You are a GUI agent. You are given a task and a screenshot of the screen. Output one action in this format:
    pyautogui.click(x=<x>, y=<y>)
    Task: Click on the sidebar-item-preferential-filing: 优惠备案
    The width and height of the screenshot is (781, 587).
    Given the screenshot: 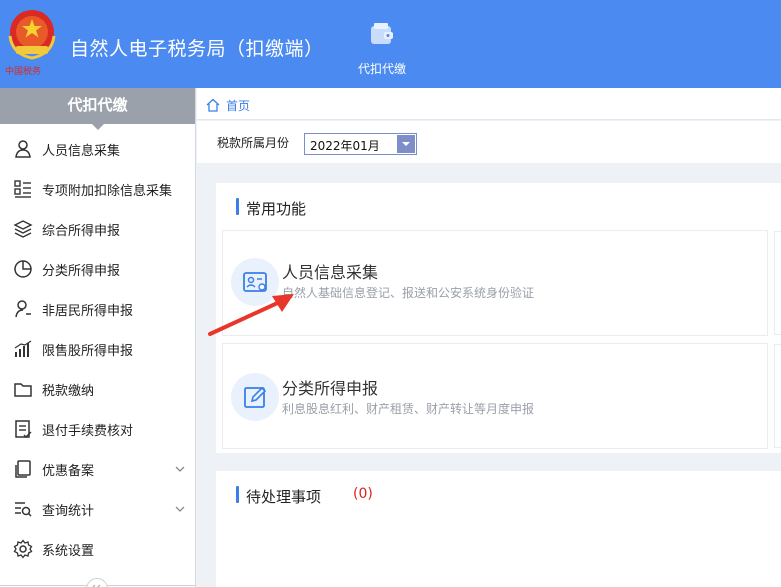 What is the action you would take?
    pyautogui.click(x=98, y=469)
    